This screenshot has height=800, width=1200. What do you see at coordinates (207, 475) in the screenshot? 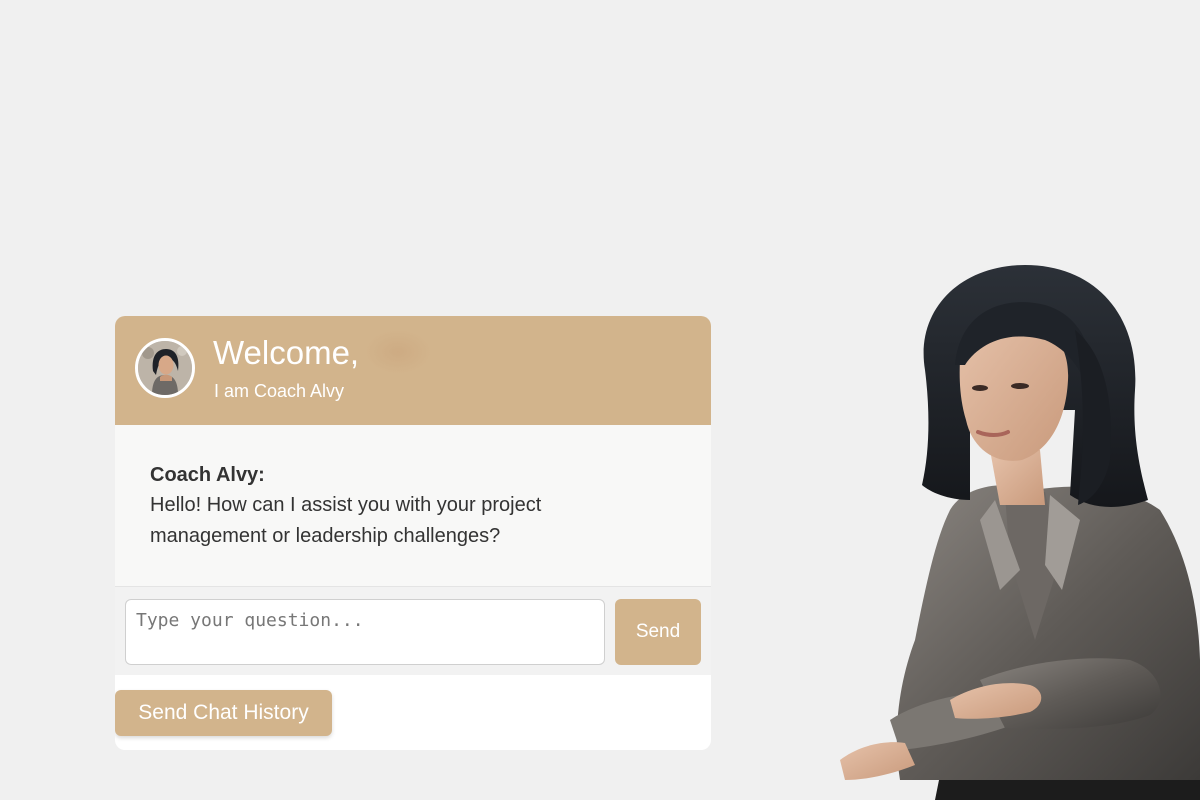
I see `message-sender: Coach Alvy:` at bounding box center [207, 475].